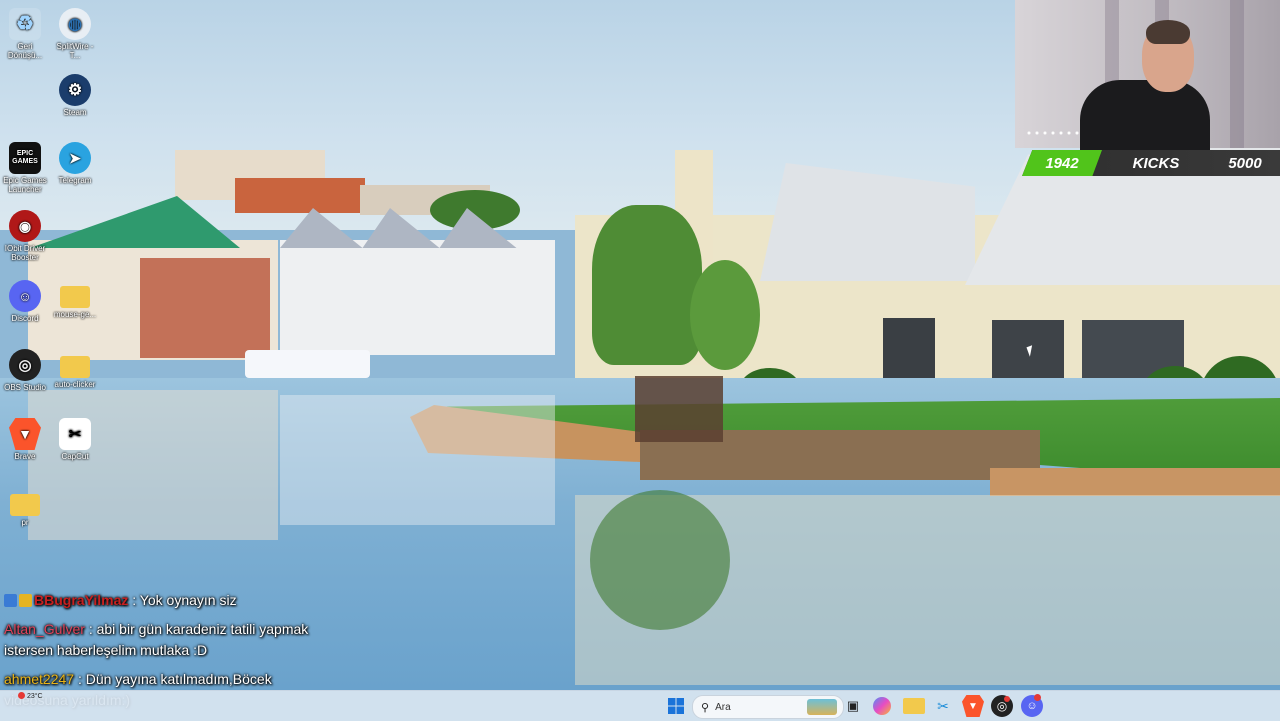 The image size is (1280, 721). Describe the element at coordinates (75, 158) in the screenshot. I see `telegram-icon: ➤` at that location.